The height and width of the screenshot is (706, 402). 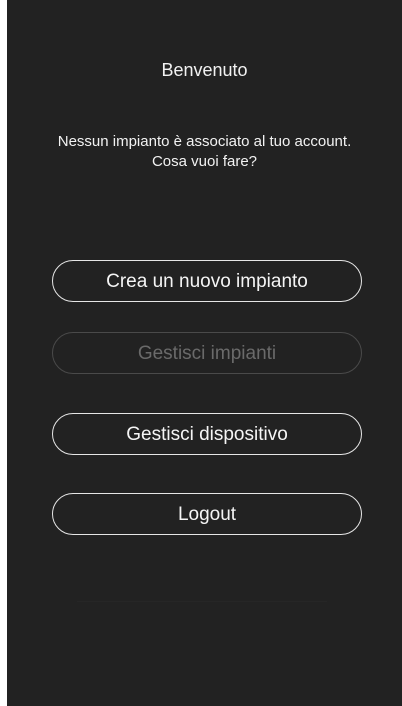 I want to click on manage-plants-button: Gestisci impianti, so click(x=207, y=353).